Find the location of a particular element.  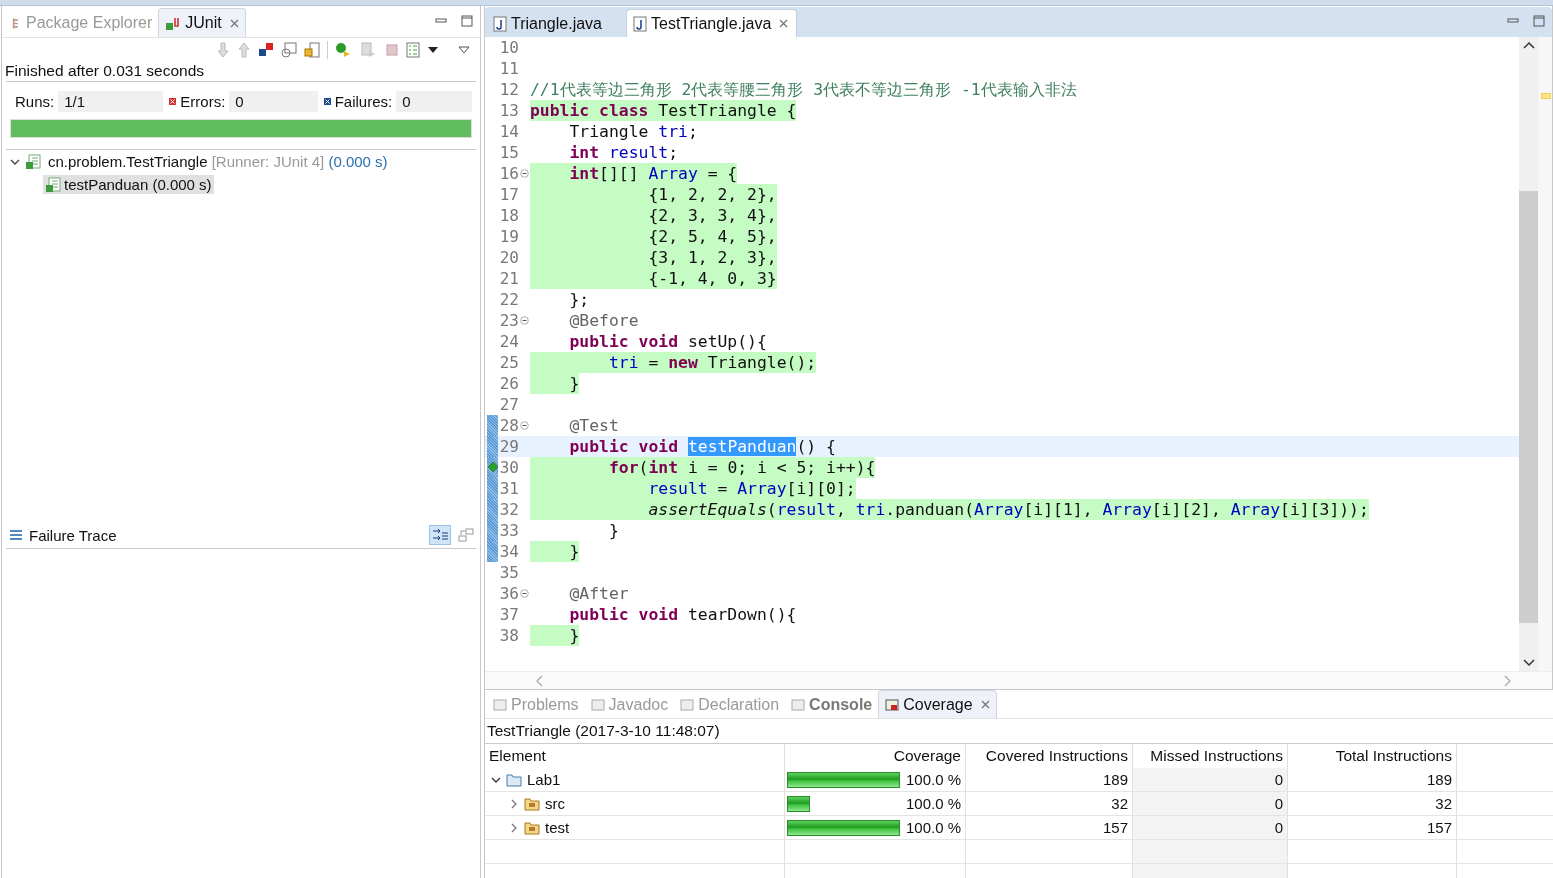

line-number: 38 is located at coordinates (508, 635).